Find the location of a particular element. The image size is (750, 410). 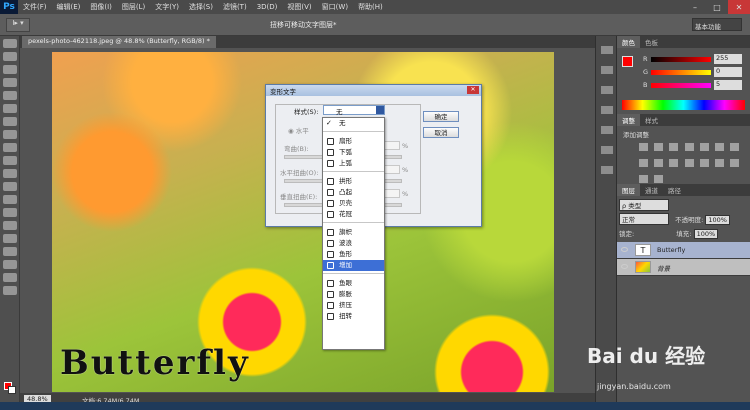

tab-color: 颜色 is located at coordinates (628, 42).